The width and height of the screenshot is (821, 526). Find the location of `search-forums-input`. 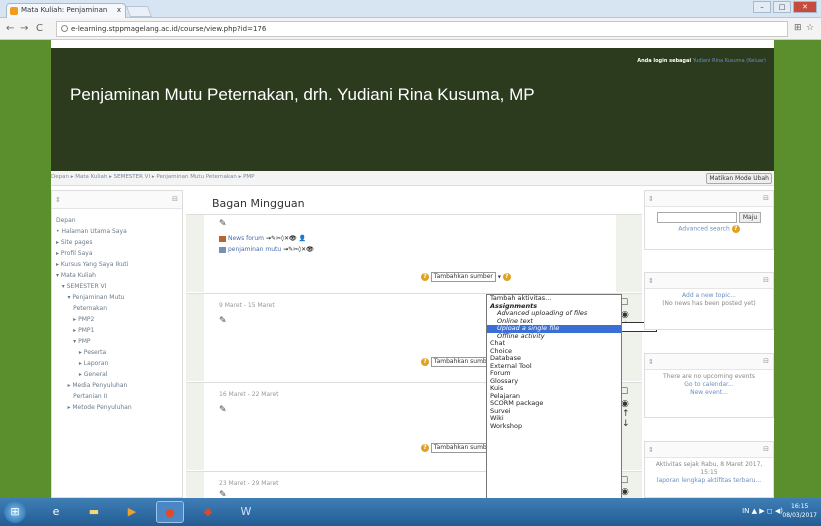

search-forums-input is located at coordinates (696, 217).